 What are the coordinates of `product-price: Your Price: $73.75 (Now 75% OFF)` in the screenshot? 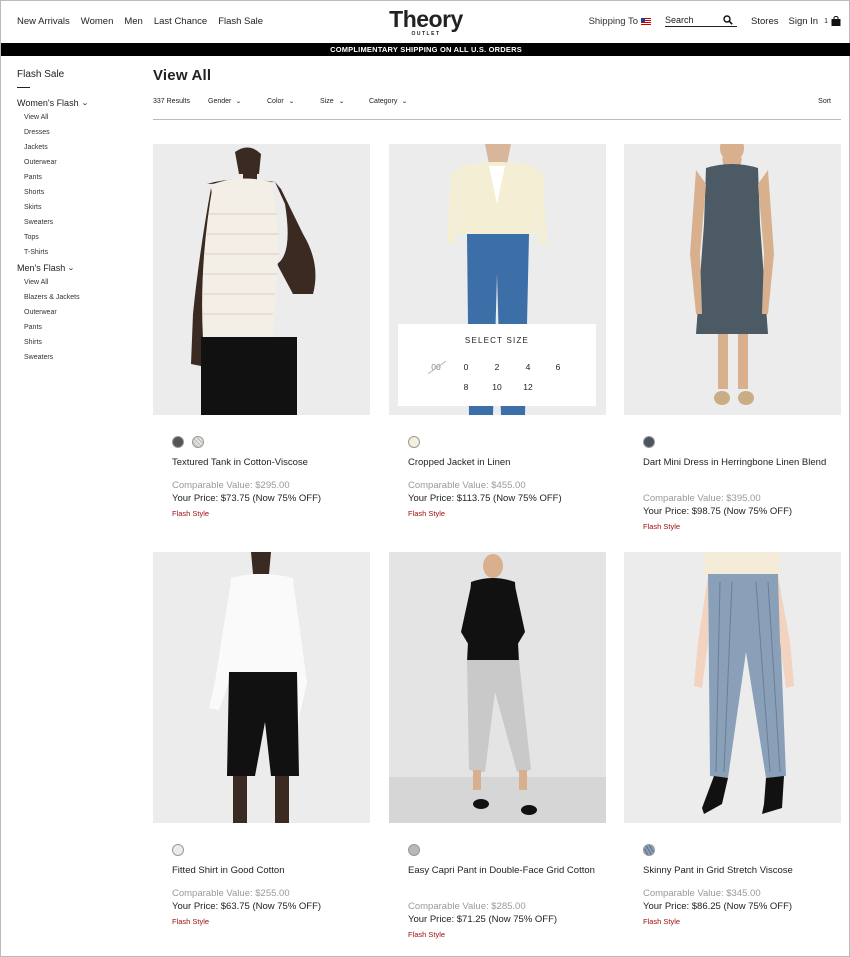 It's located at (247, 498).